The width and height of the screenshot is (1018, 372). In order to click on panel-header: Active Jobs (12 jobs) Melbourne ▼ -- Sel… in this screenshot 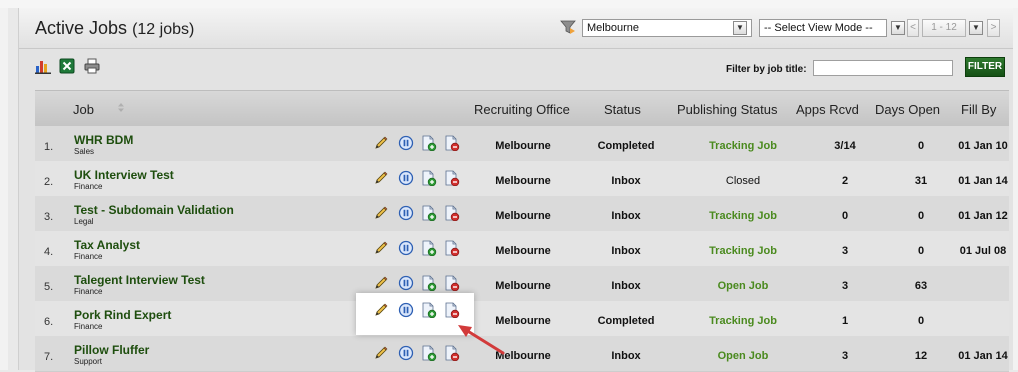, I will do `click(516, 28)`.